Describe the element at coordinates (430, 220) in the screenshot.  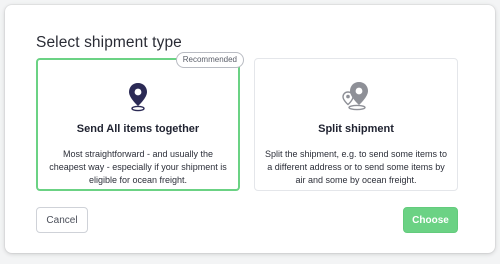
I see `choose-button: Choose` at that location.